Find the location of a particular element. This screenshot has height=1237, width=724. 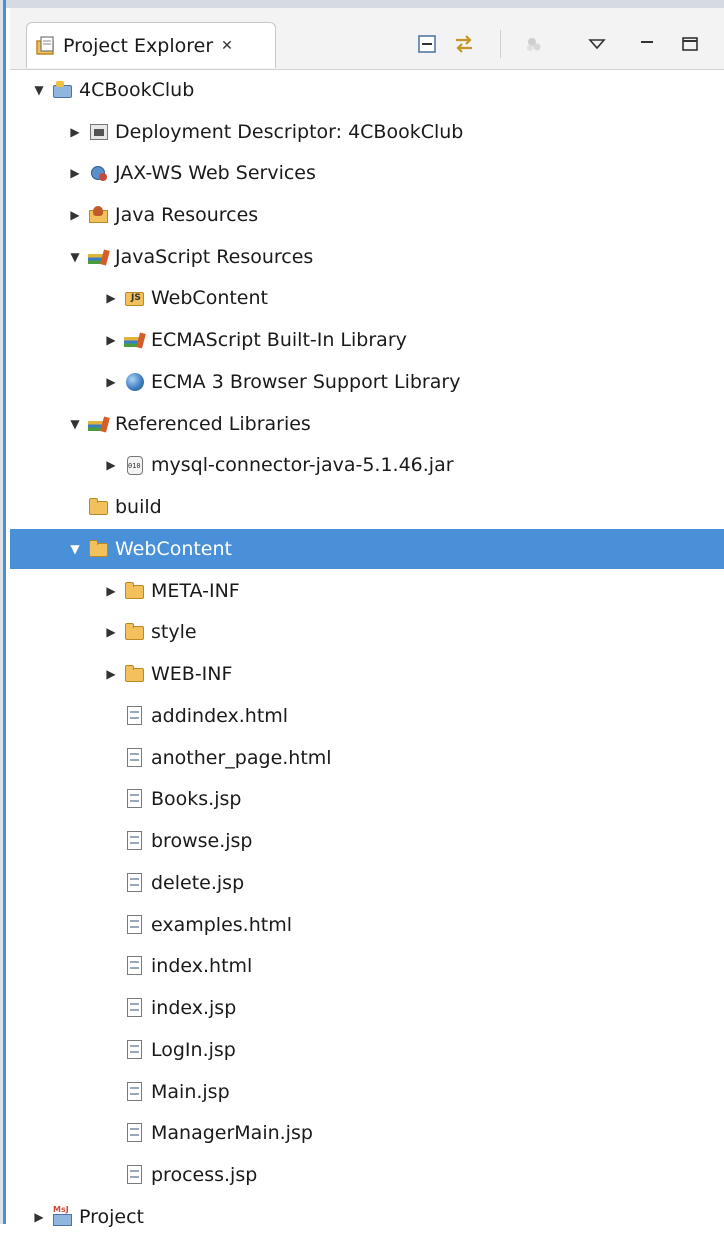

minimize-icon is located at coordinates (647, 44).